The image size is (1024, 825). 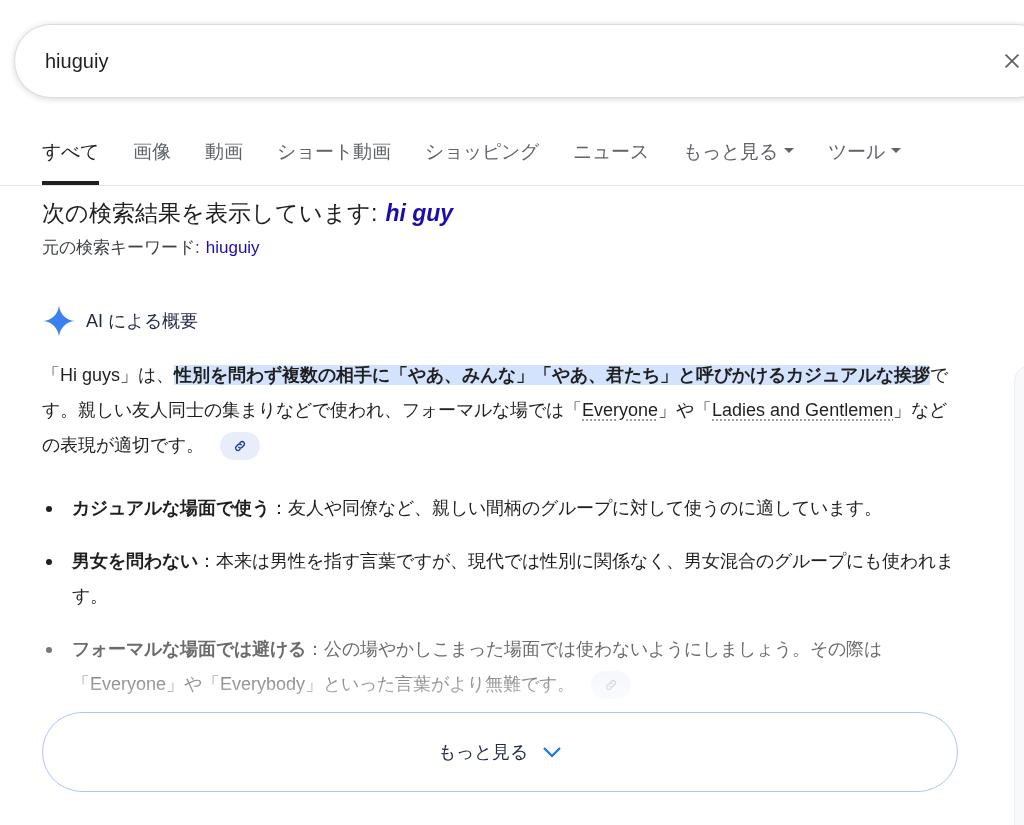 I want to click on search-tab: 動画, so click(x=224, y=160).